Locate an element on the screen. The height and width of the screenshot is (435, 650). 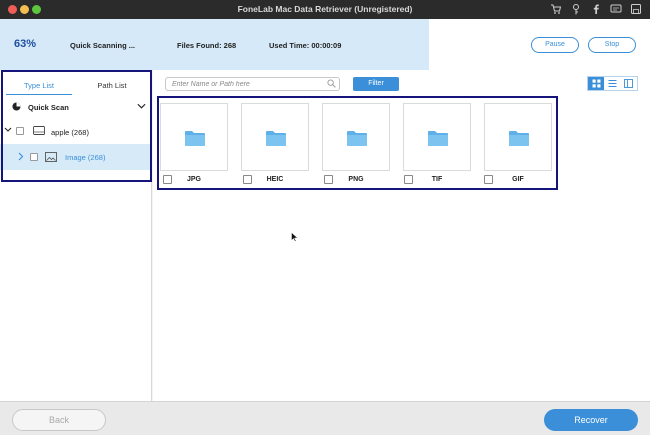
cart-icon is located at coordinates (556, 9).